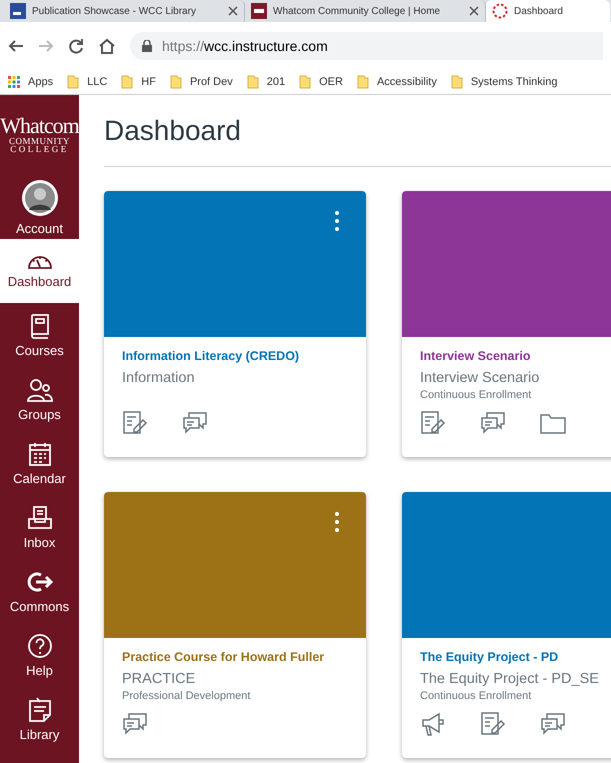  I want to click on course-code: PRACTICE, so click(159, 679).